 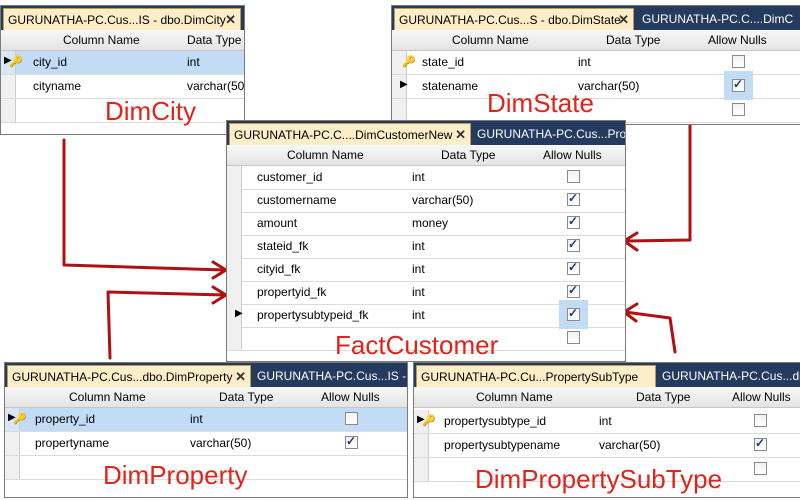 What do you see at coordinates (206, 420) in the screenshot?
I see `table-row: ▶ 🔑 property_id int` at bounding box center [206, 420].